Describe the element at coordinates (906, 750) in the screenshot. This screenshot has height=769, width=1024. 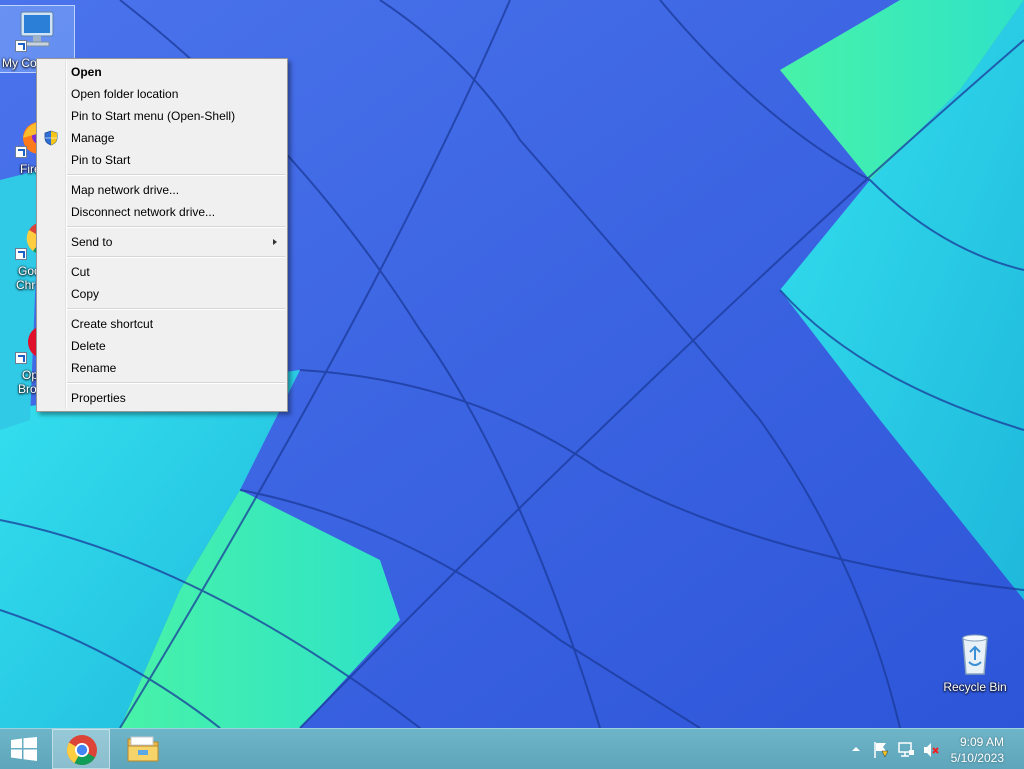
I see `network-icon` at that location.